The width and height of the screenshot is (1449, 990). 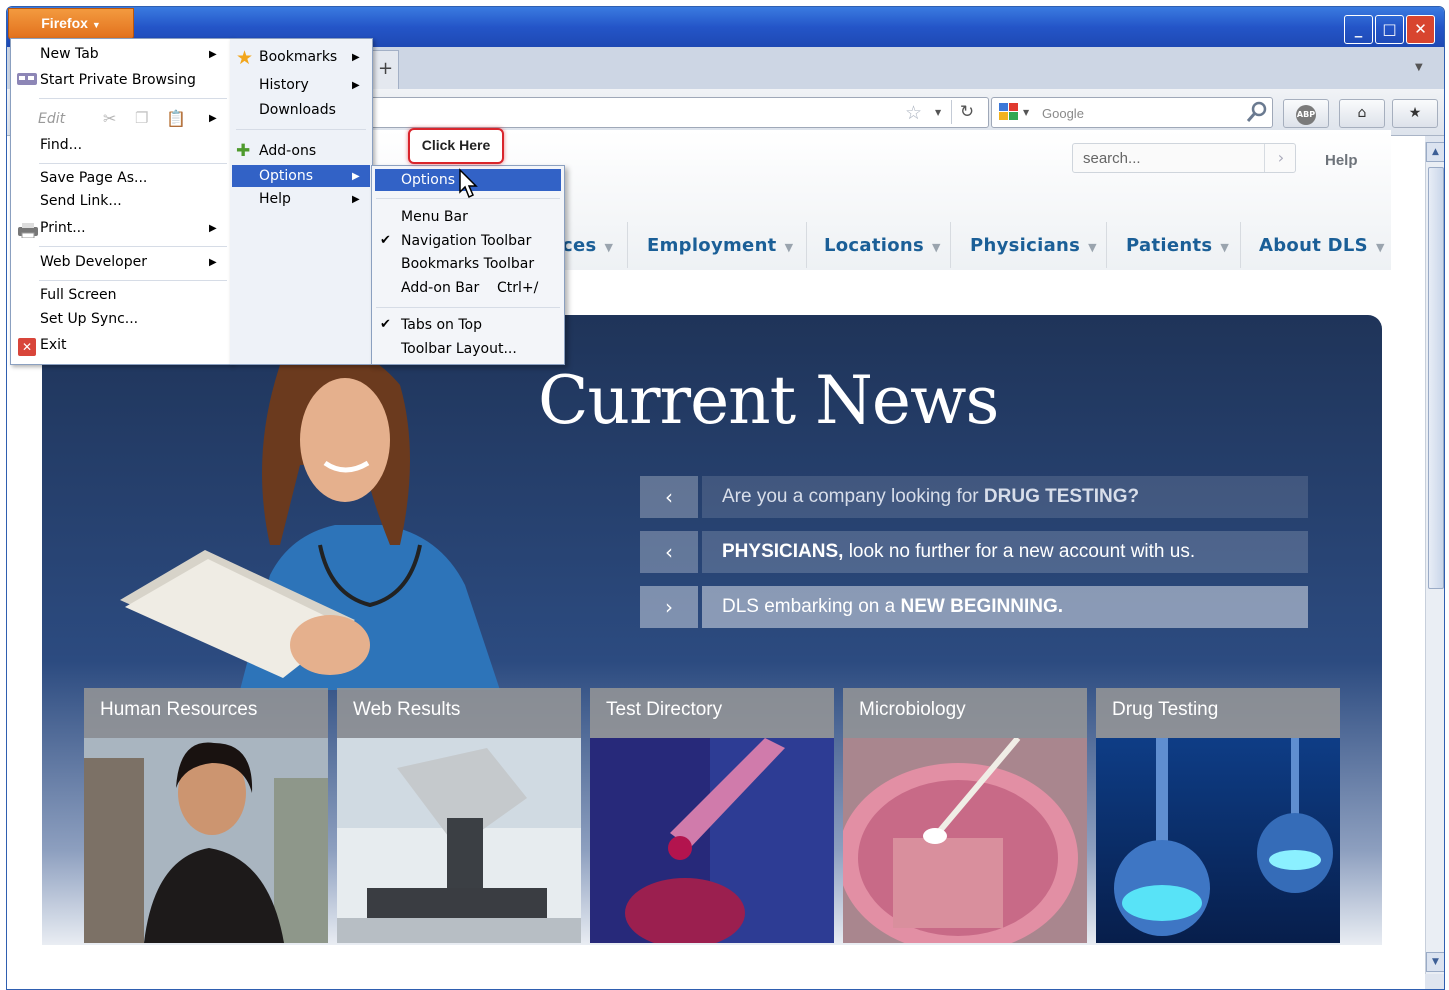 I want to click on menu-item-tabs-on-top: Tabs on Top, so click(x=441, y=325).